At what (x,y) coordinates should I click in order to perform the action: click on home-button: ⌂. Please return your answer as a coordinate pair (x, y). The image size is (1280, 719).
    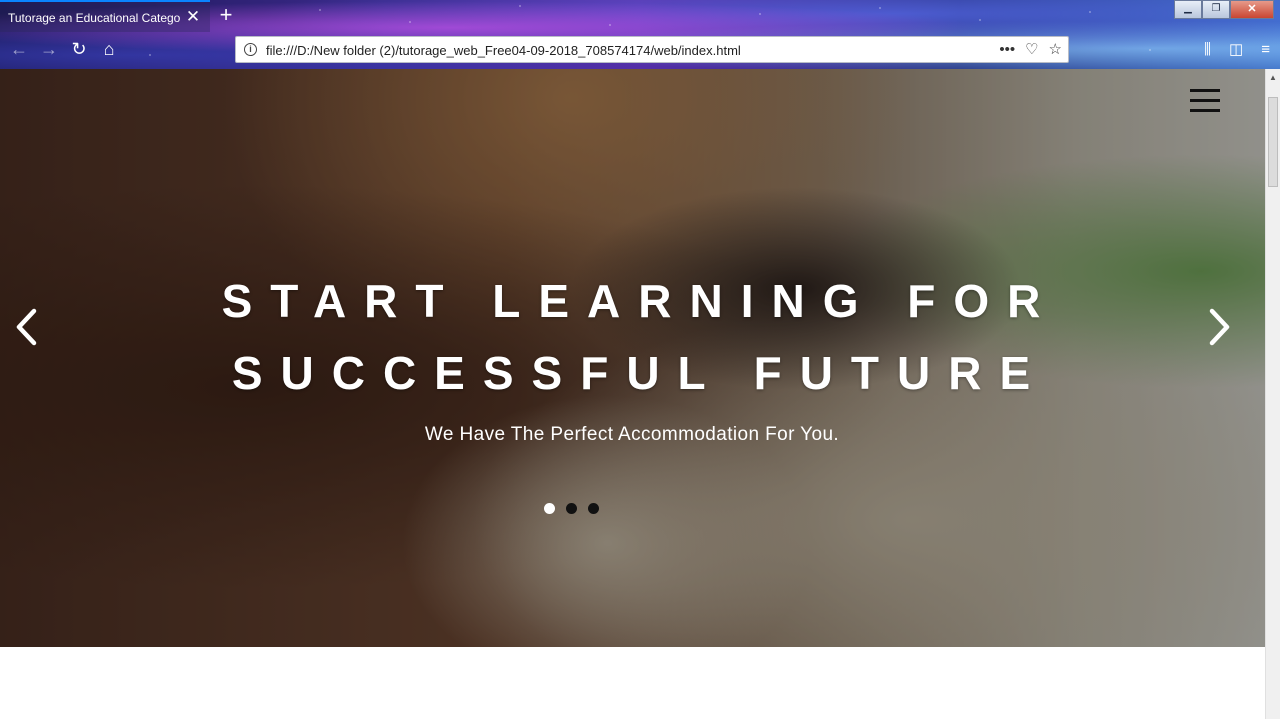
    Looking at the image, I should click on (109, 49).